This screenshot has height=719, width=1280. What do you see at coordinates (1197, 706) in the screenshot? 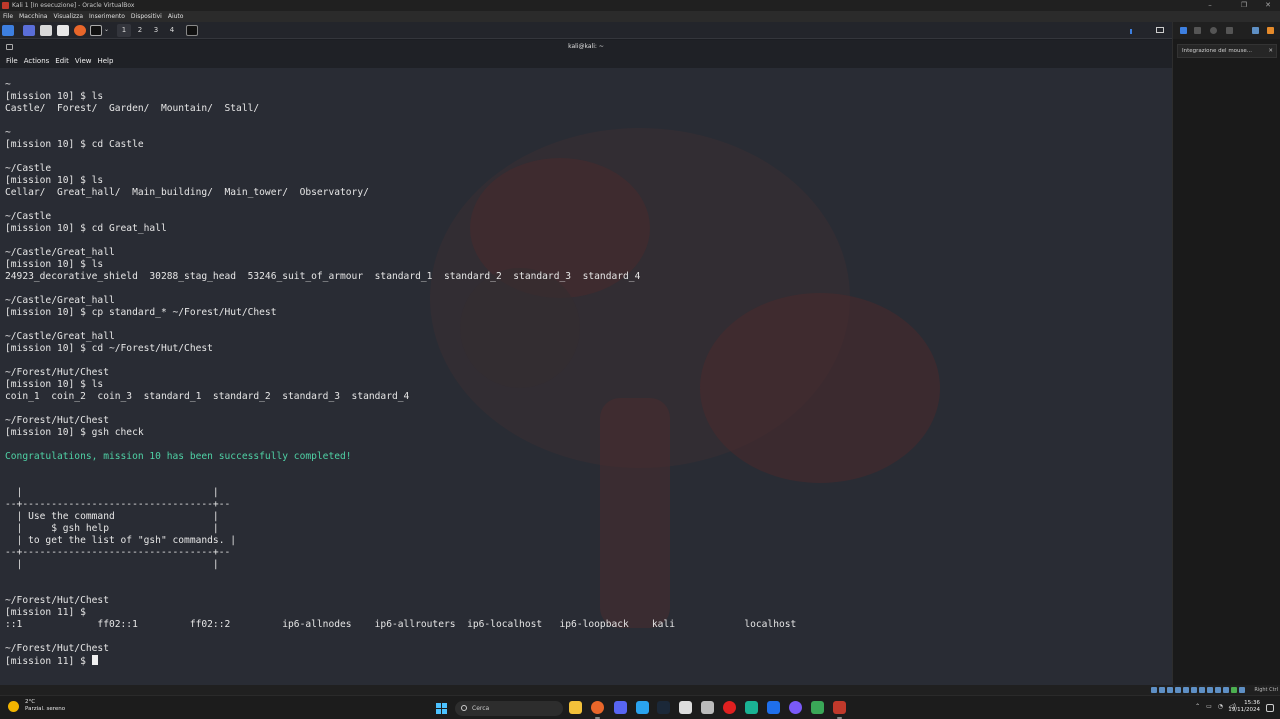
I see `chevron-up-icon: ⌃` at bounding box center [1197, 706].